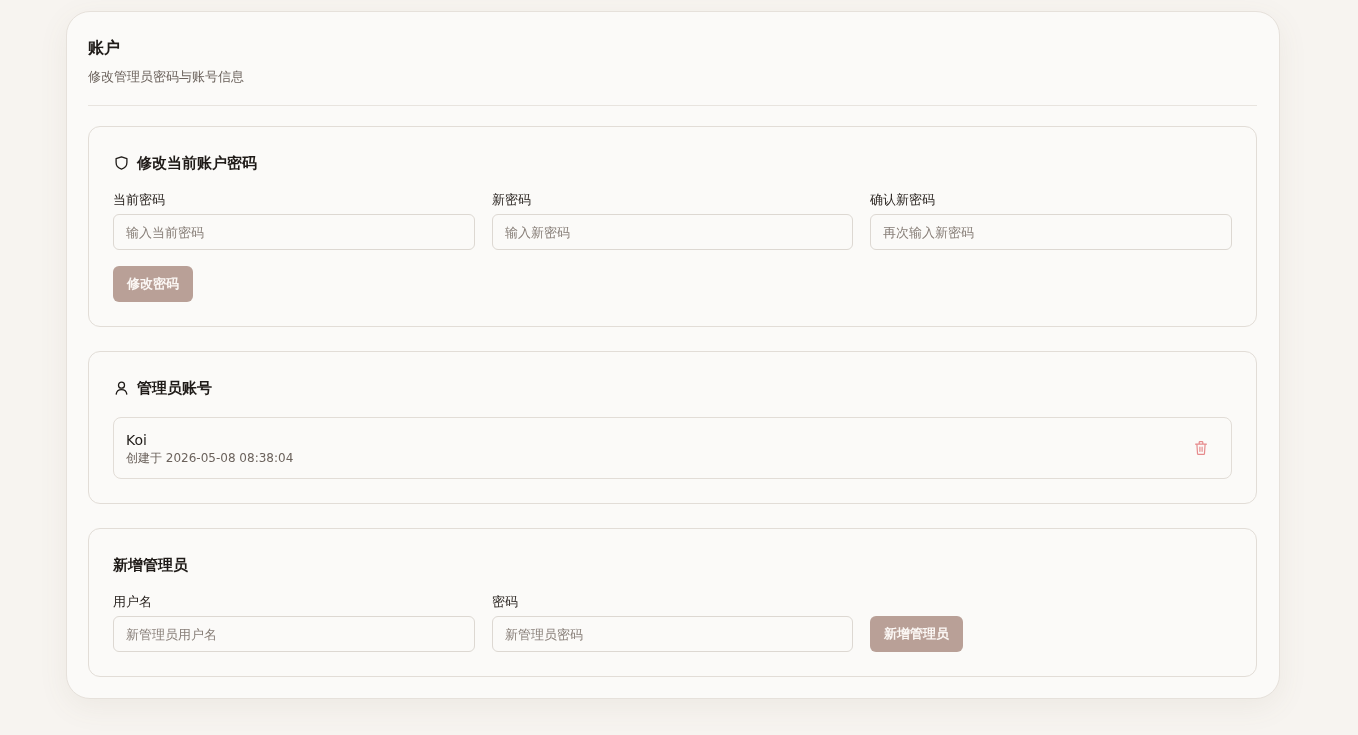 The height and width of the screenshot is (735, 1358). I want to click on account-created-time: 创建于 2026-05-08 08:38:04, so click(210, 458).